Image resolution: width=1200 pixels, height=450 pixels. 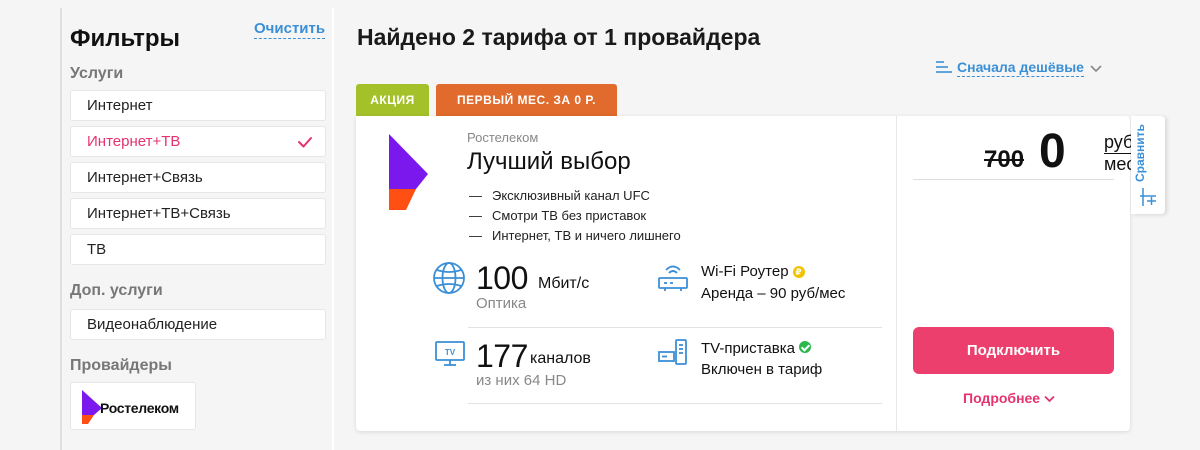 What do you see at coordinates (748, 348) in the screenshot?
I see `tvbox-label: TV-приставка` at bounding box center [748, 348].